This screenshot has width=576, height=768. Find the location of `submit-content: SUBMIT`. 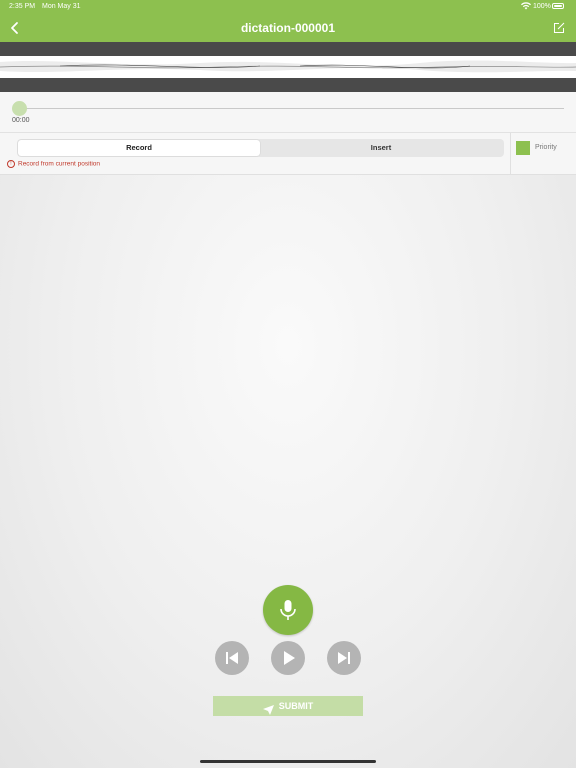

submit-content: SUBMIT is located at coordinates (288, 706).